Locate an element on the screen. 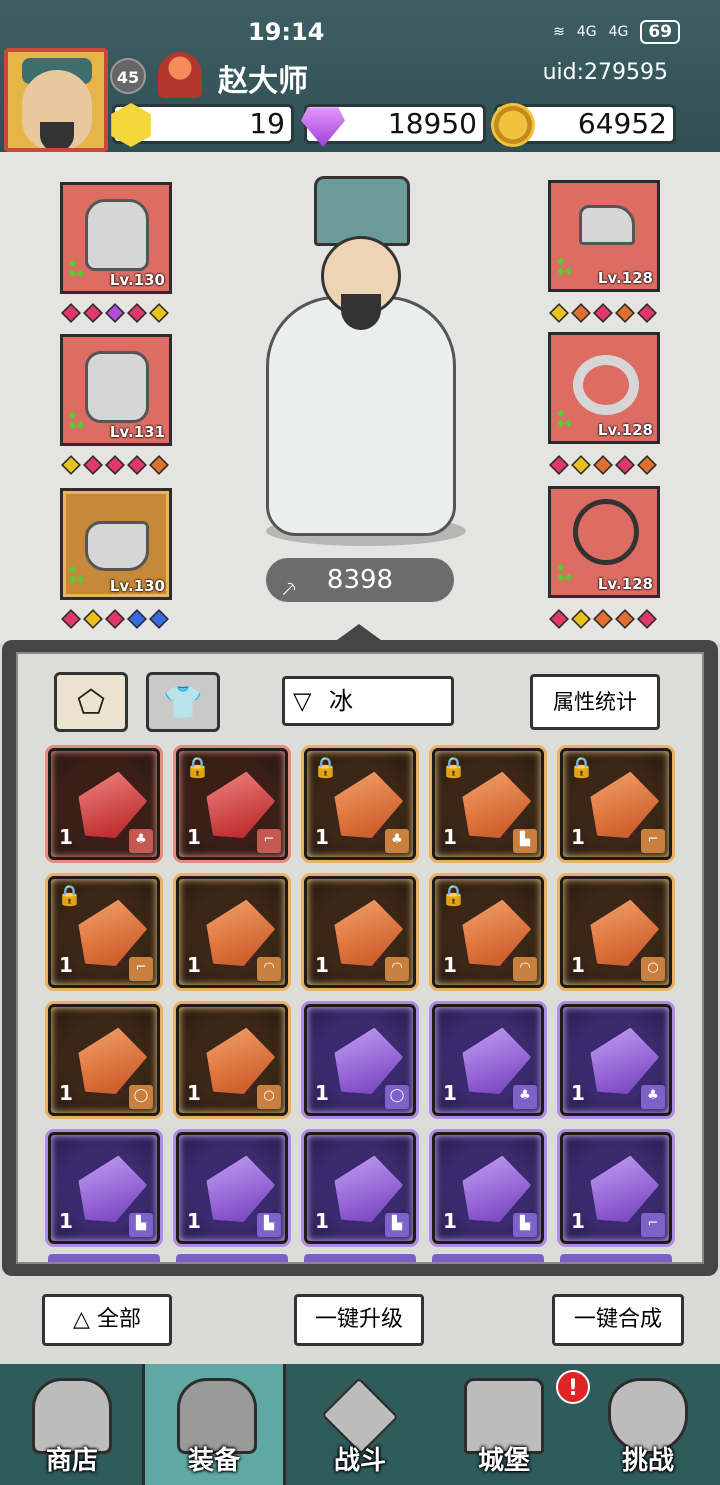  bottom-nav: 商店 装备 战斗 城堡 挑战 is located at coordinates (360, 1424).